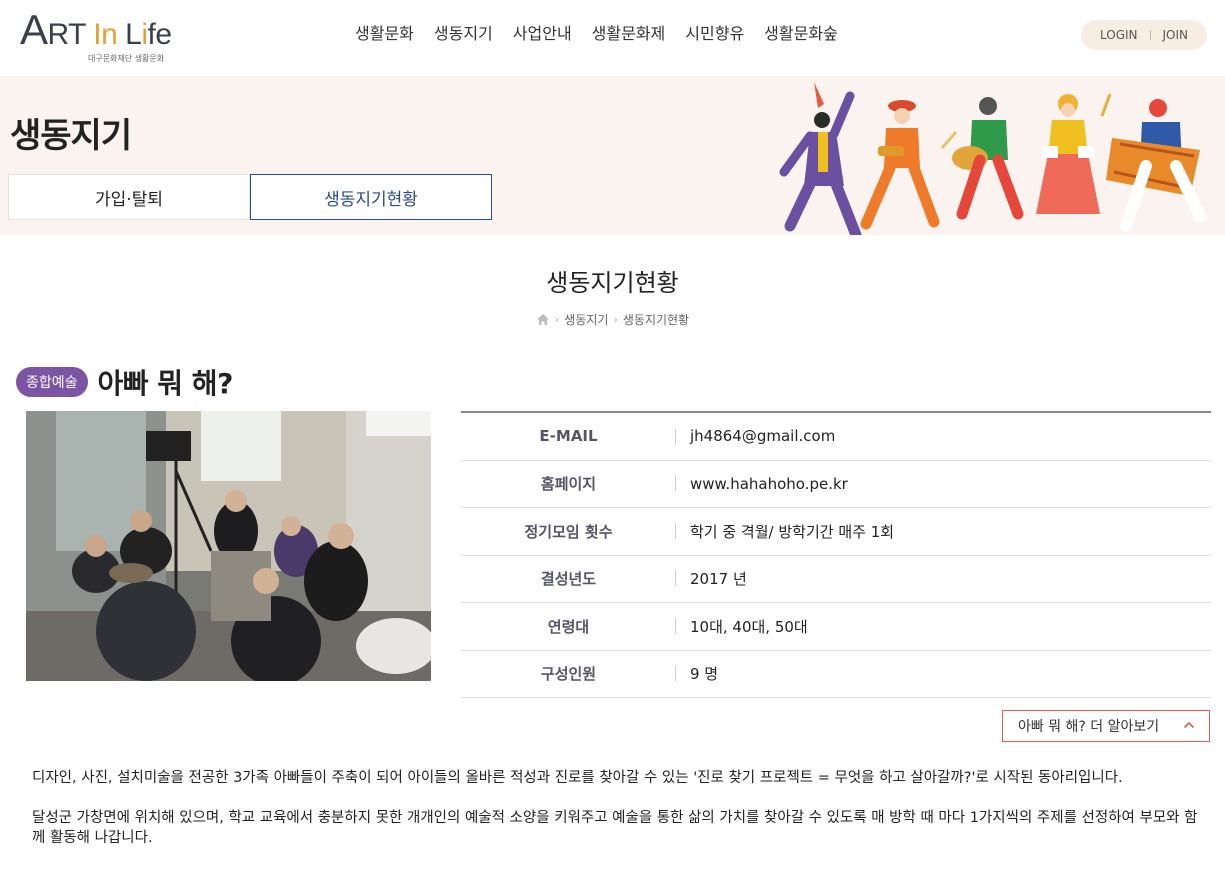  Describe the element at coordinates (612, 319) in the screenshot. I see `breadcrumb: › 생동지기 › 생동지기현황` at that location.